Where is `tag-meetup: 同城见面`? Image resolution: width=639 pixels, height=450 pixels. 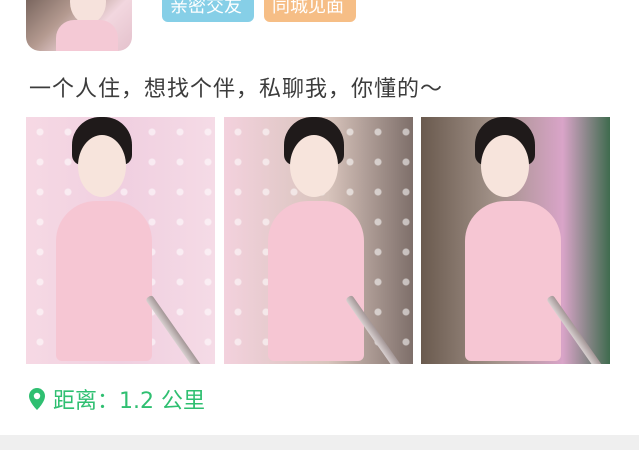
tag-meetup: 同城见面 is located at coordinates (310, 11).